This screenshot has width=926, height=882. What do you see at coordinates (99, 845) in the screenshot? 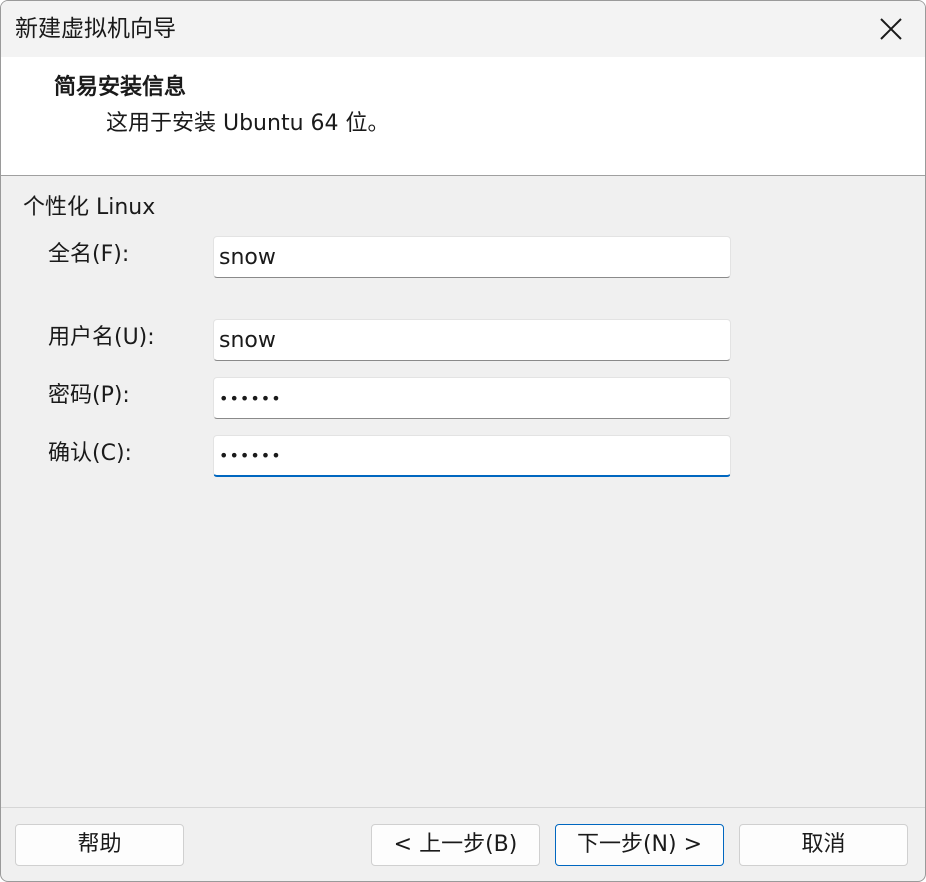
I see `help-button: 帮助` at bounding box center [99, 845].